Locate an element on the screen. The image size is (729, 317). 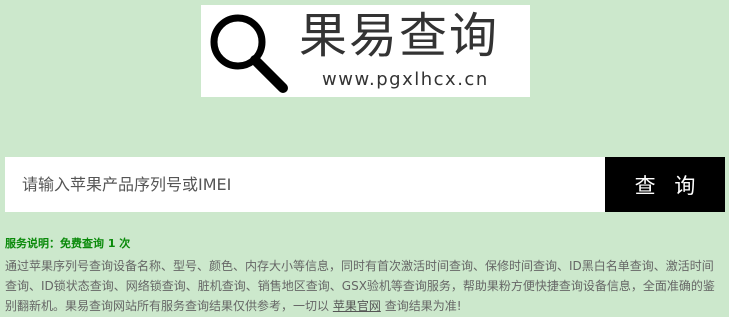
site-logo: 果易查询 www.pgxlhcx.cn is located at coordinates (365, 51).